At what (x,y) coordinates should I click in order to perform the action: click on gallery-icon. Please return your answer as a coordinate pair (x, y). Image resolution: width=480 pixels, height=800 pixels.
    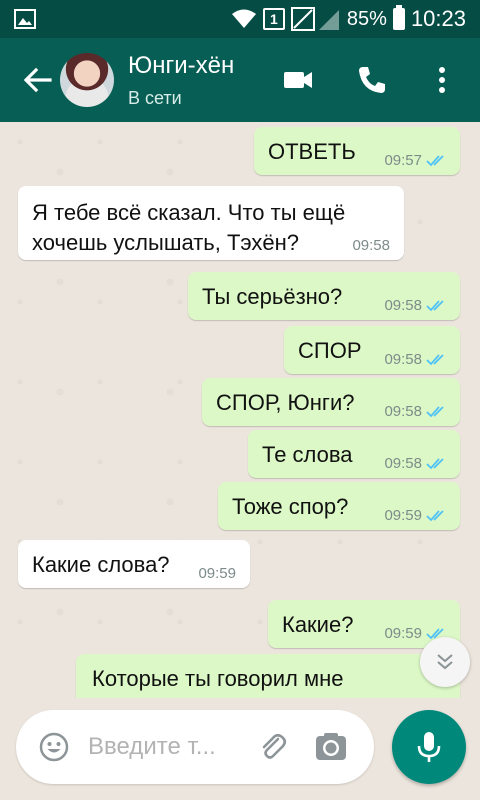
    Looking at the image, I should click on (25, 19).